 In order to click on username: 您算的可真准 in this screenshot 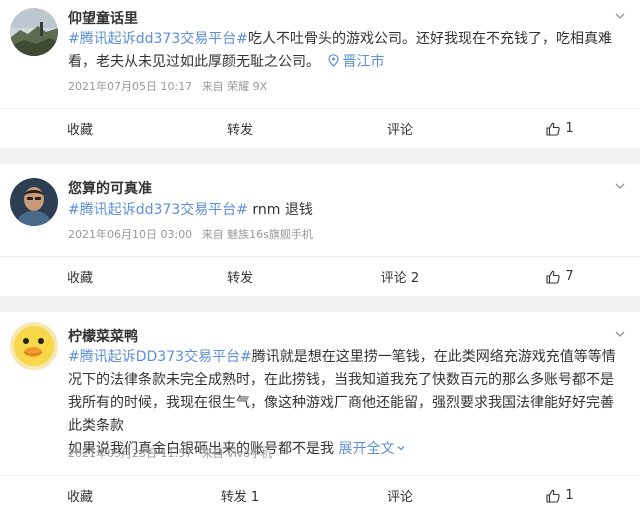, I will do `click(110, 188)`.